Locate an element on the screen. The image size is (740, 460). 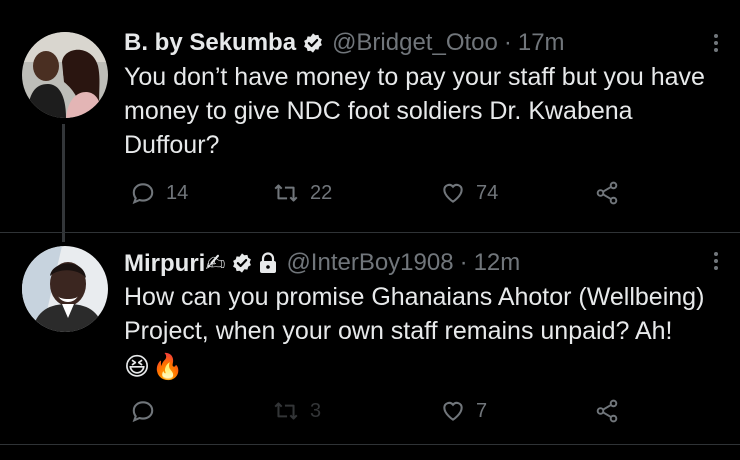
emoji-line: 😆 🔥 is located at coordinates (427, 367).